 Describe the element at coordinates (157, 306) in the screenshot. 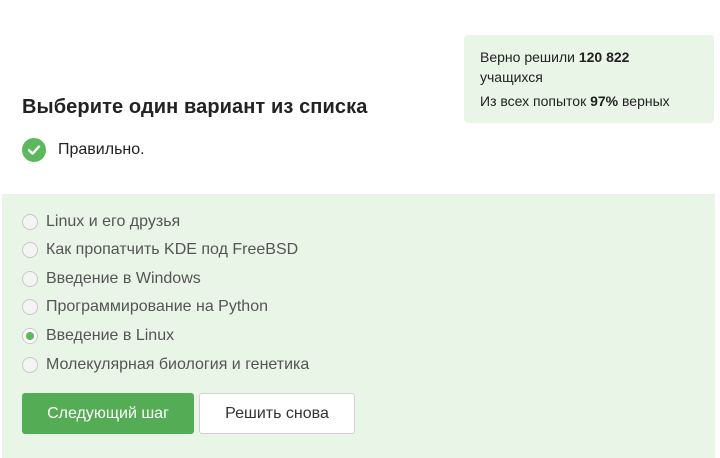

I see `option-label: Программирование на Python` at that location.